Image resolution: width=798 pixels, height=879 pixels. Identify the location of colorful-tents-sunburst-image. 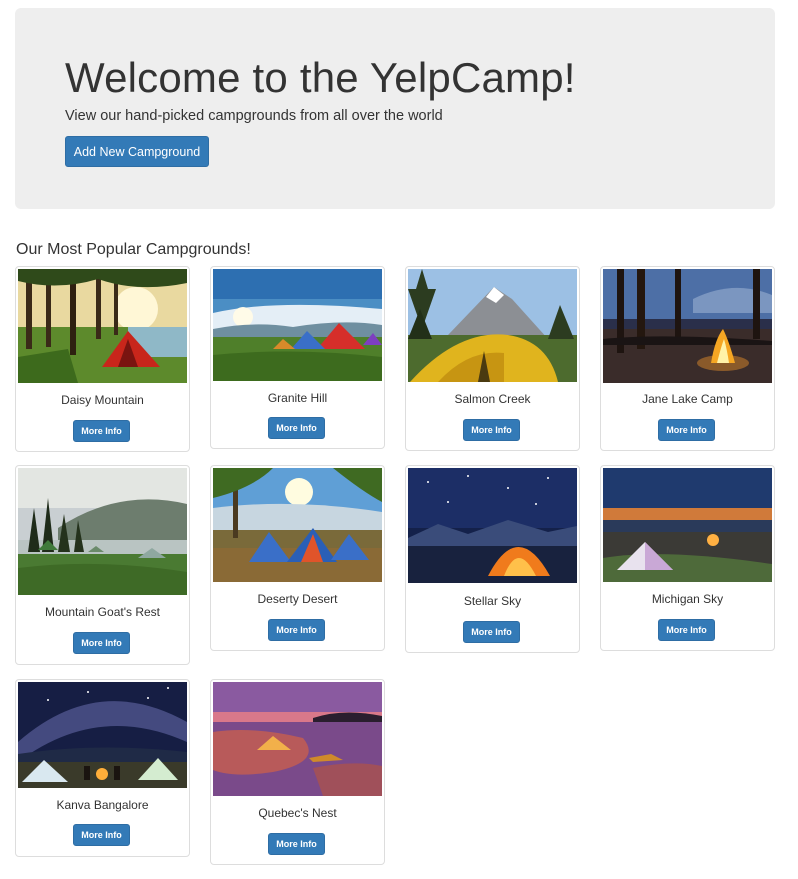
(297, 525).